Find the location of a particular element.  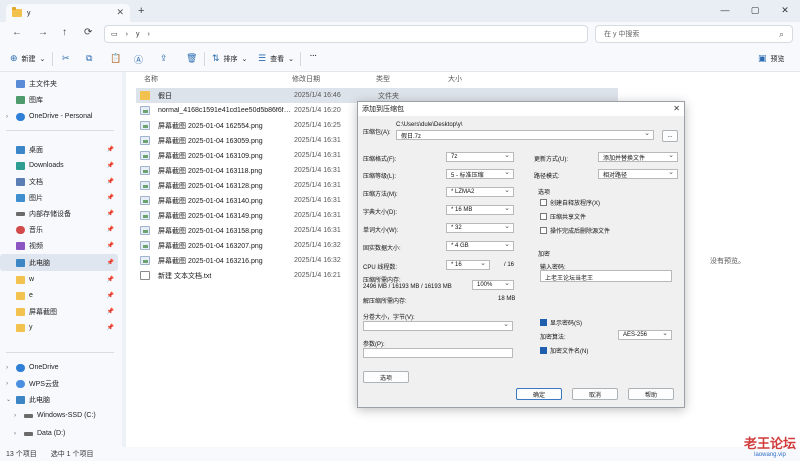

breadcrumb-y: y is located at coordinates (138, 34).